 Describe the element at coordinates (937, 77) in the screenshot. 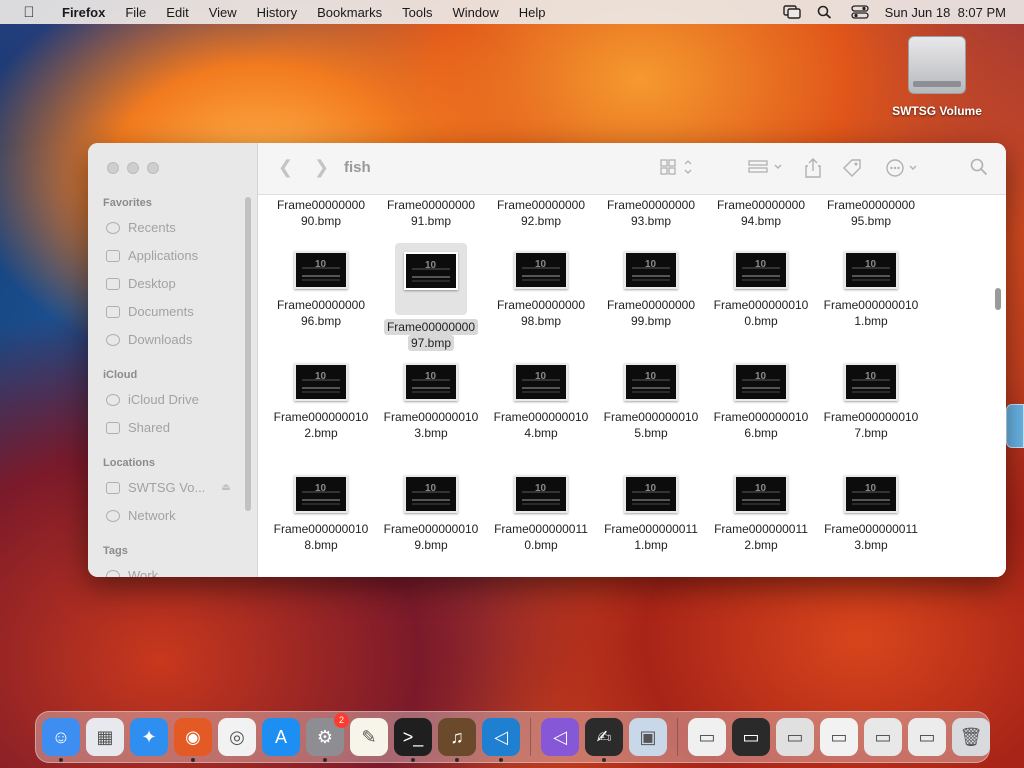

I see `desktop-volume: SWTSG Volume` at that location.